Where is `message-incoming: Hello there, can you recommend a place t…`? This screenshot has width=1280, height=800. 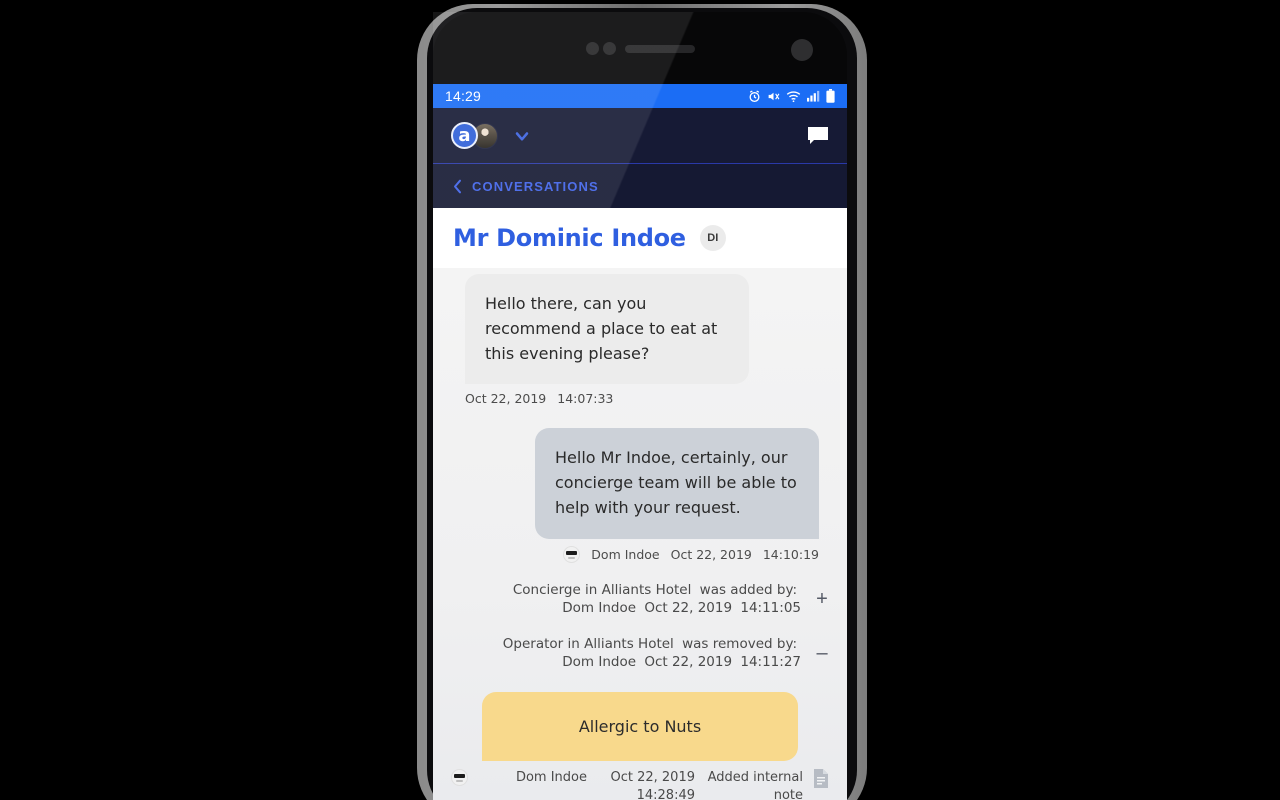 message-incoming: Hello there, can you recommend a place t… is located at coordinates (640, 340).